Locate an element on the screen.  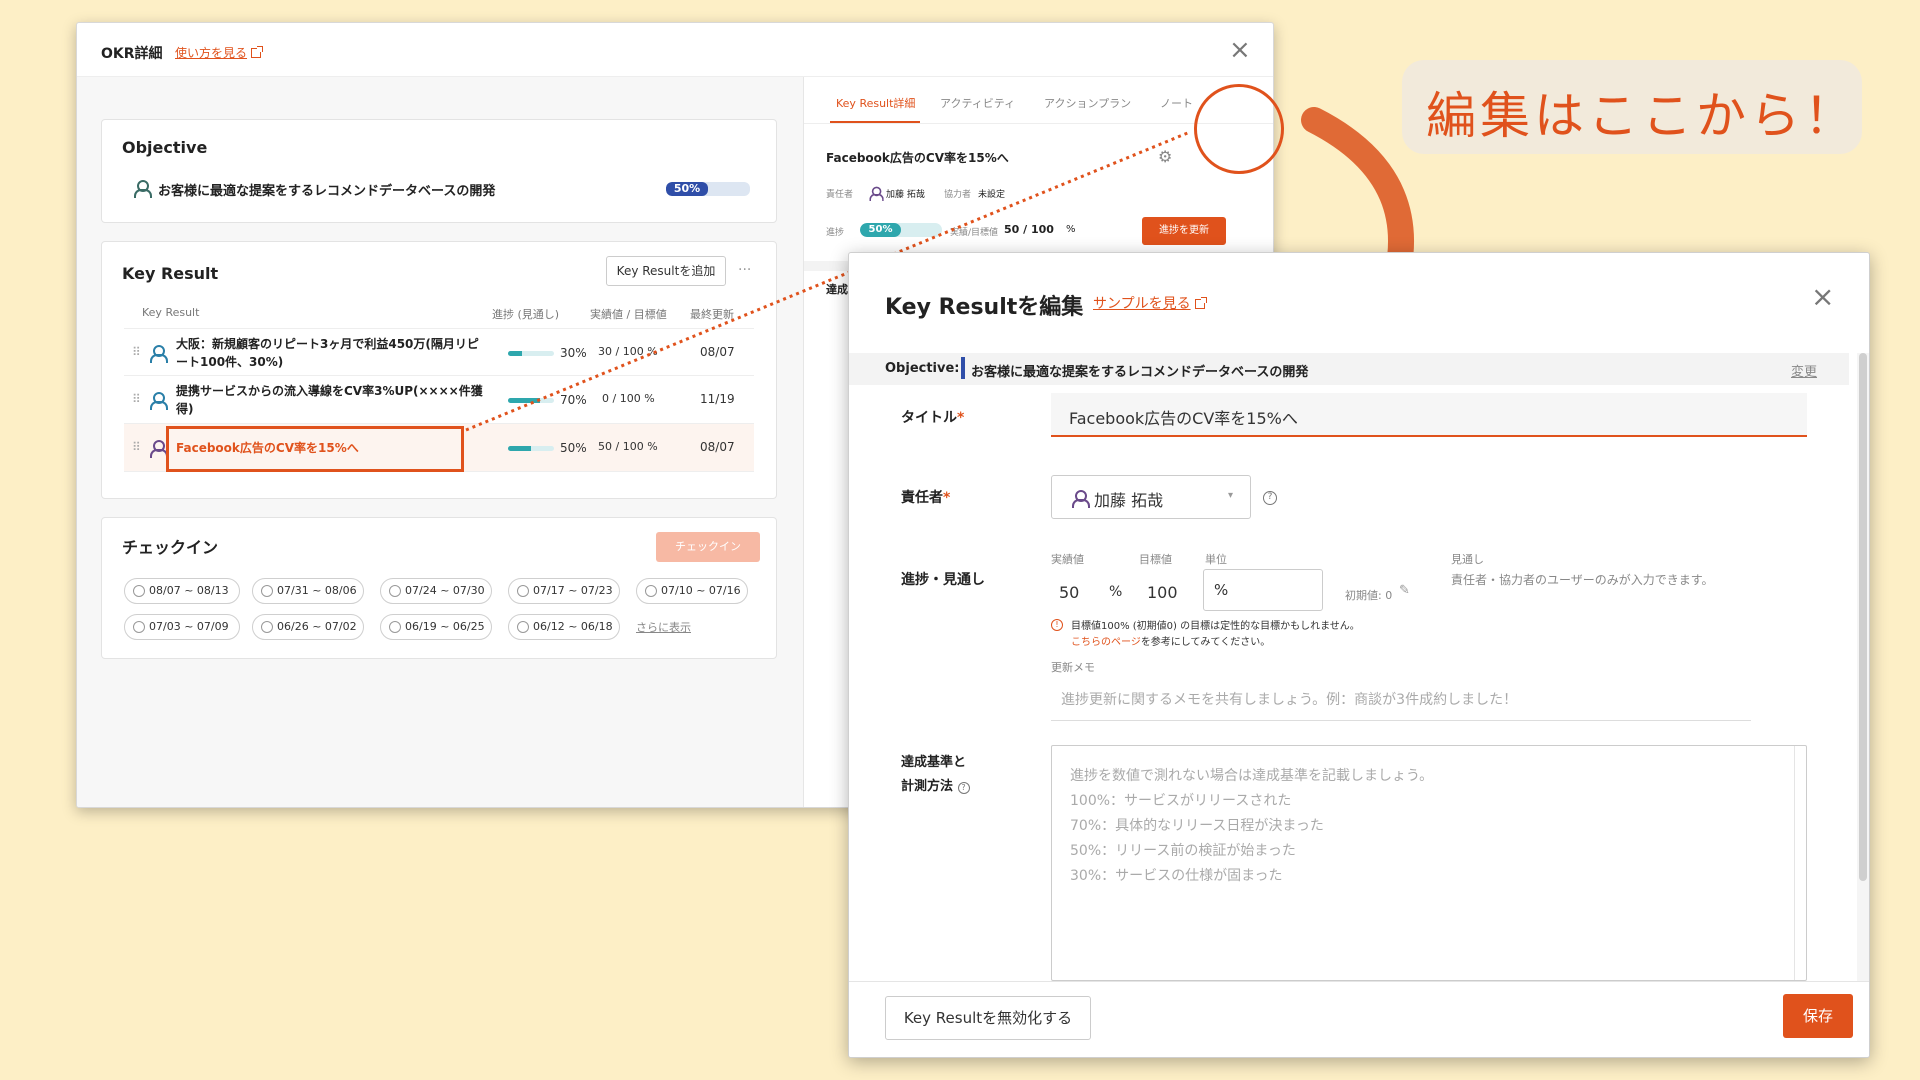
criteria-placeholder-line: 70%：具体的なリリース日程が決まった is located at coordinates (1197, 826).